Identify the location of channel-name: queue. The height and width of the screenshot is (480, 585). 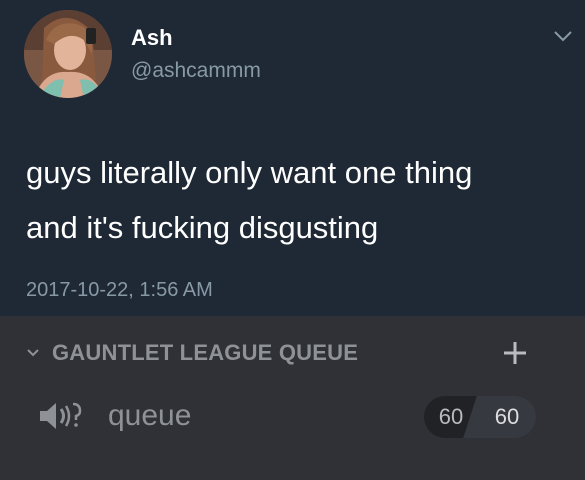
(150, 415).